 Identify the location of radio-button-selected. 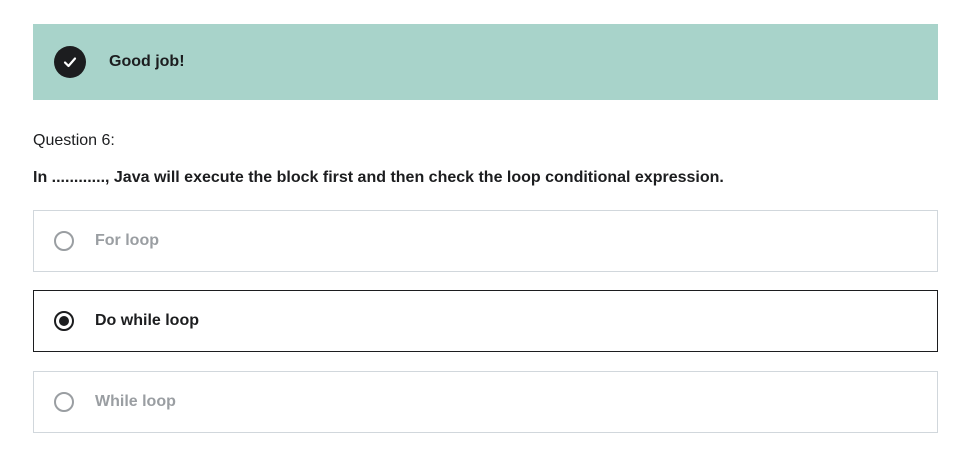
(64, 321).